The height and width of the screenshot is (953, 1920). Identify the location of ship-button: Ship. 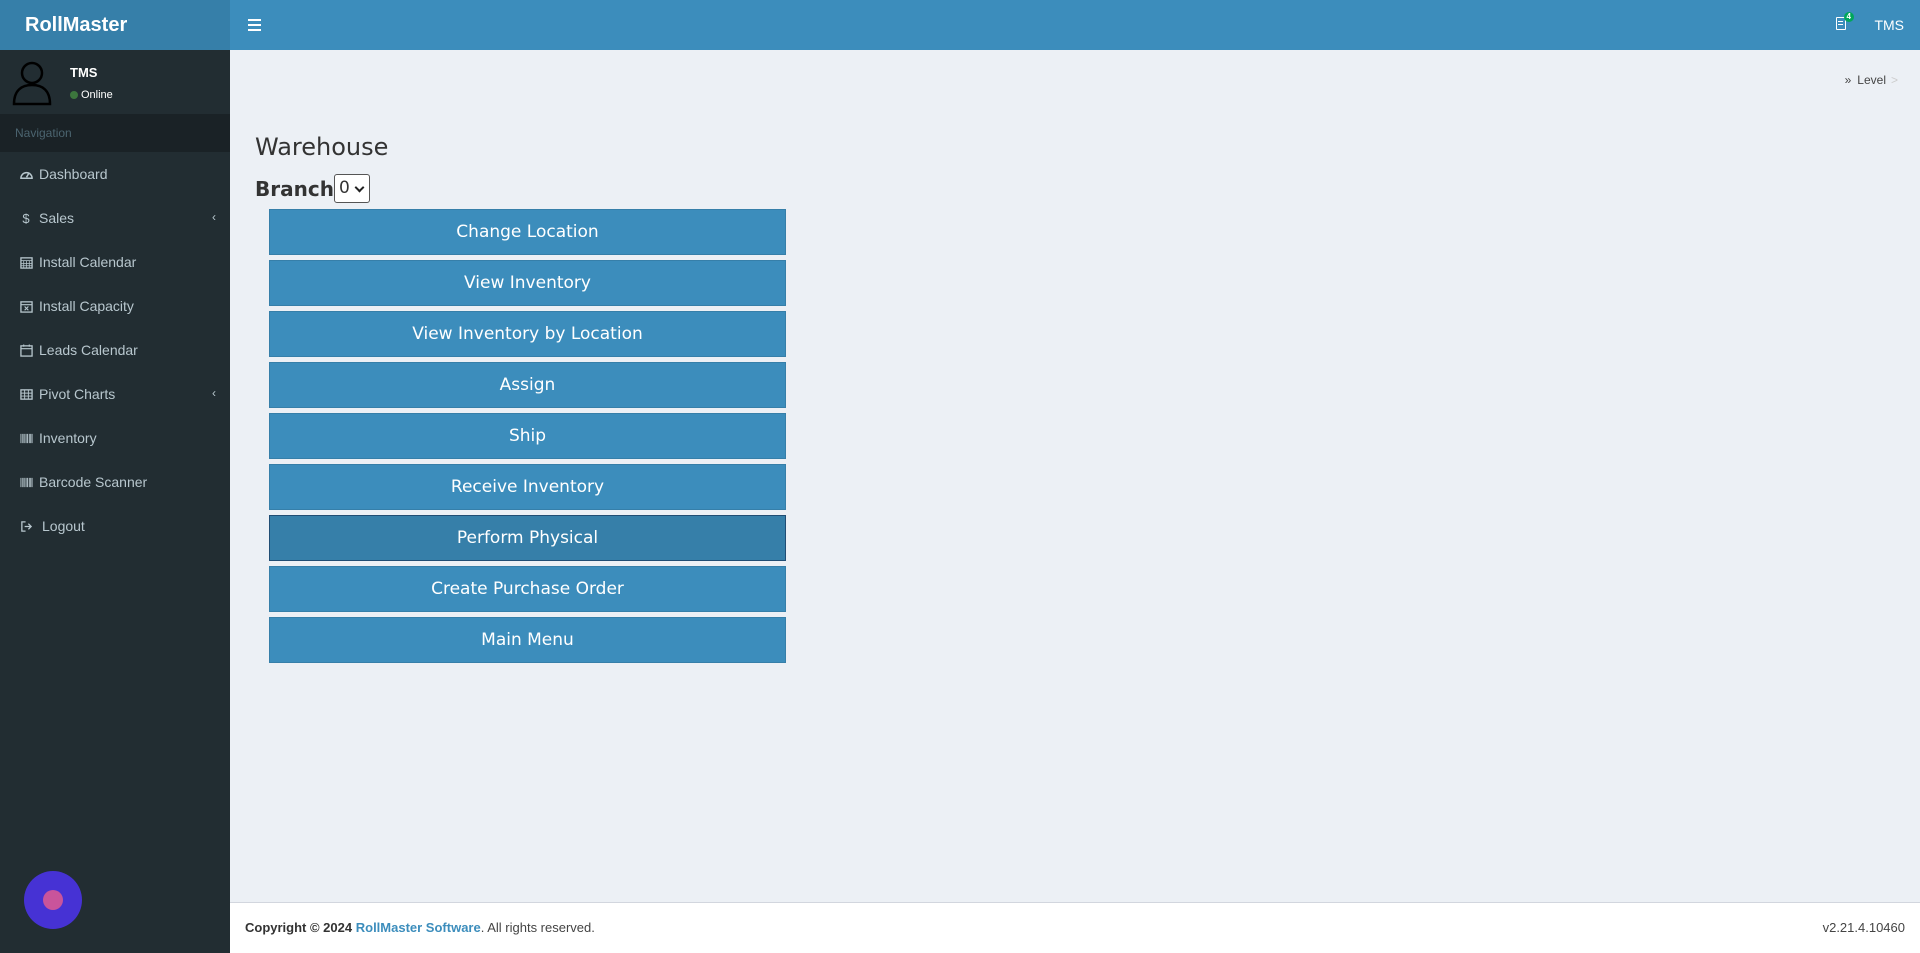
(527, 436).